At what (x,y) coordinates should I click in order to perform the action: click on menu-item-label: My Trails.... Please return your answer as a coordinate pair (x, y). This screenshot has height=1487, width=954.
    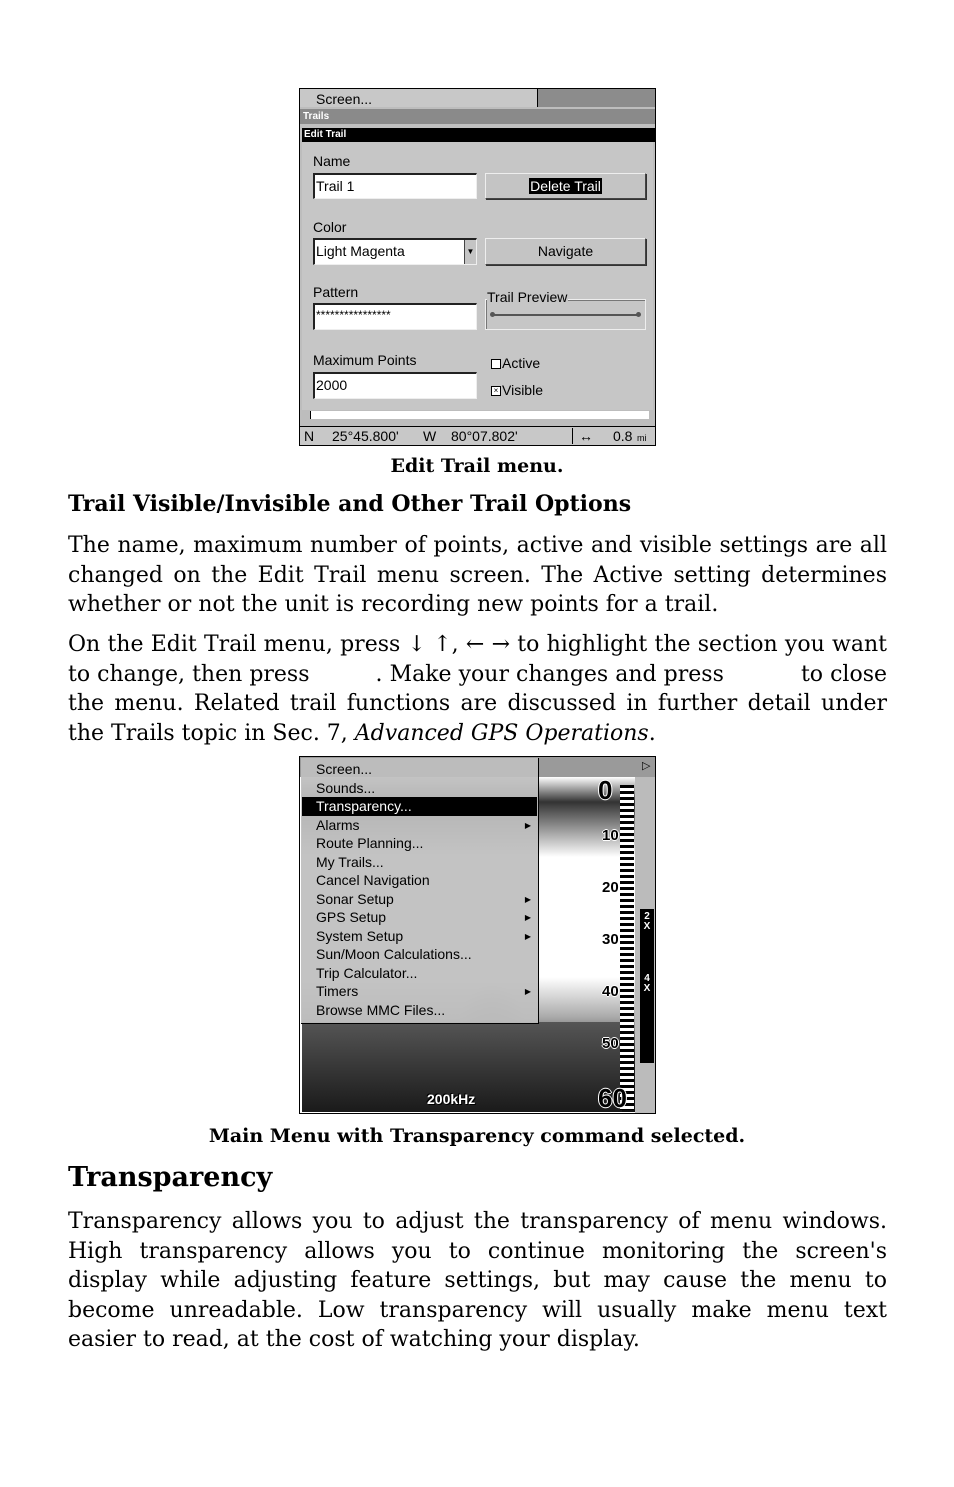
    Looking at the image, I should click on (350, 861).